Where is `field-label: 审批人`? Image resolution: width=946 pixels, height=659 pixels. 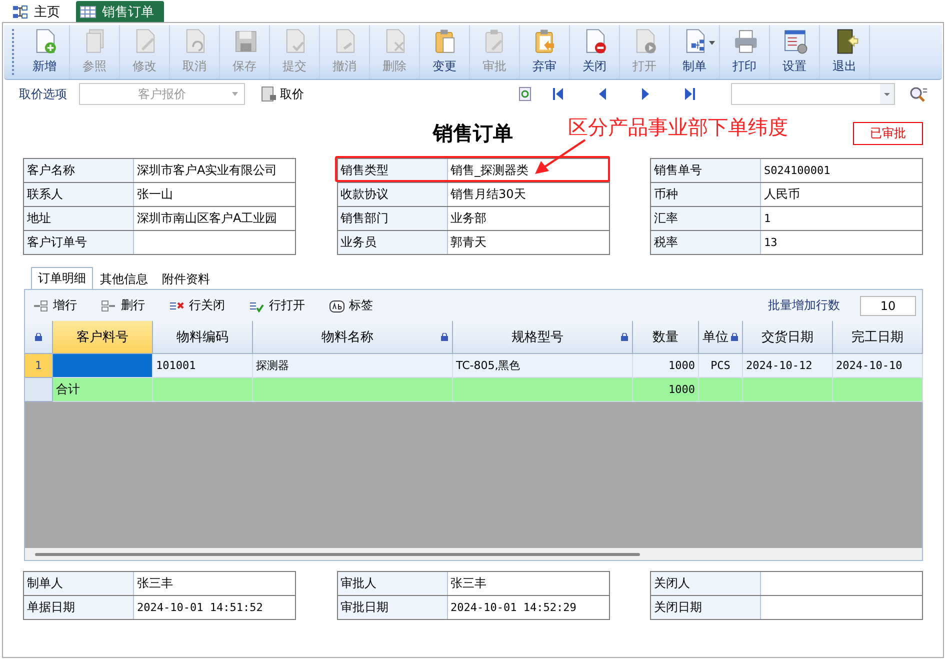
field-label: 审批人 is located at coordinates (393, 583).